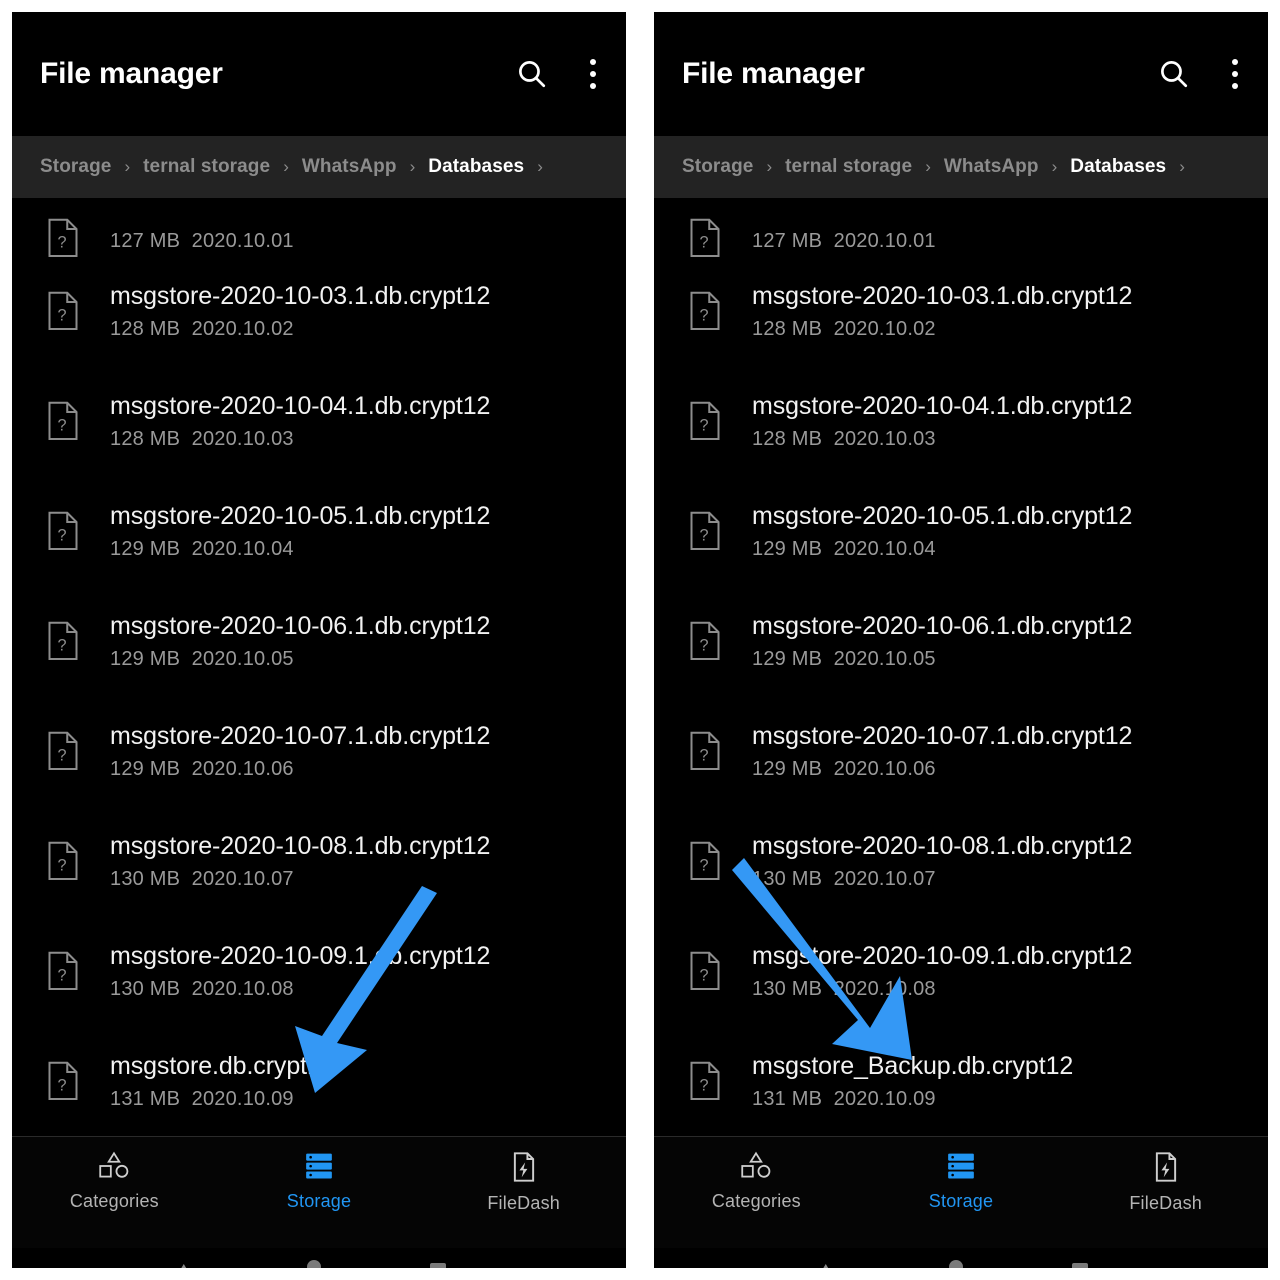  Describe the element at coordinates (300, 405) in the screenshot. I see `file-name: msgstore-2020-10-04.1.db.crypt12` at that location.